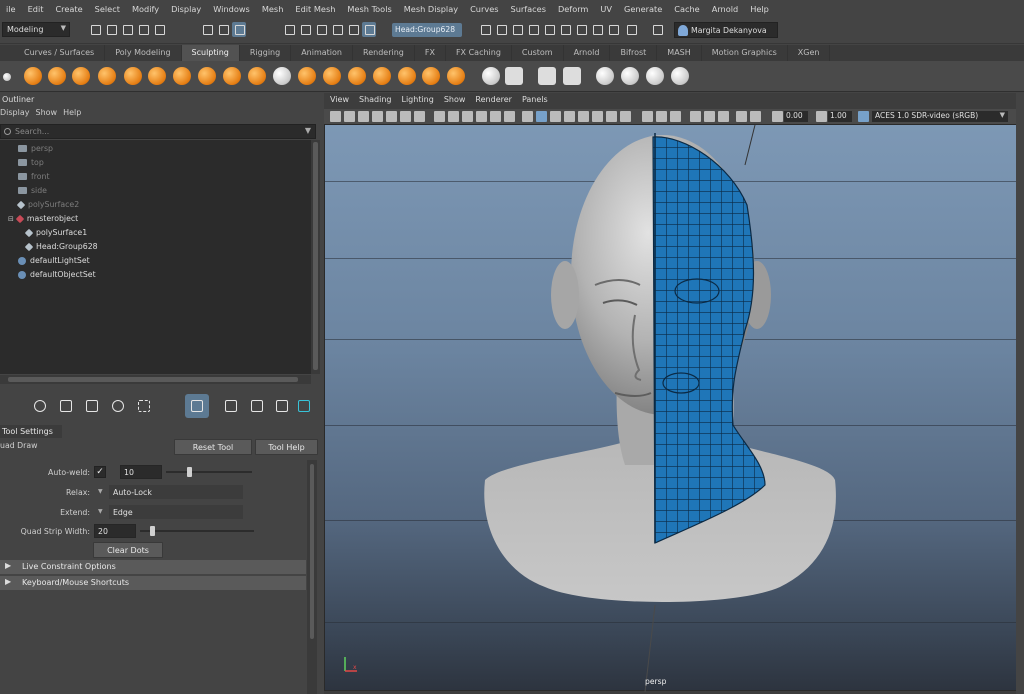 The height and width of the screenshot is (694, 1024). I want to click on quad-draw-tool-icon, so click(197, 406).